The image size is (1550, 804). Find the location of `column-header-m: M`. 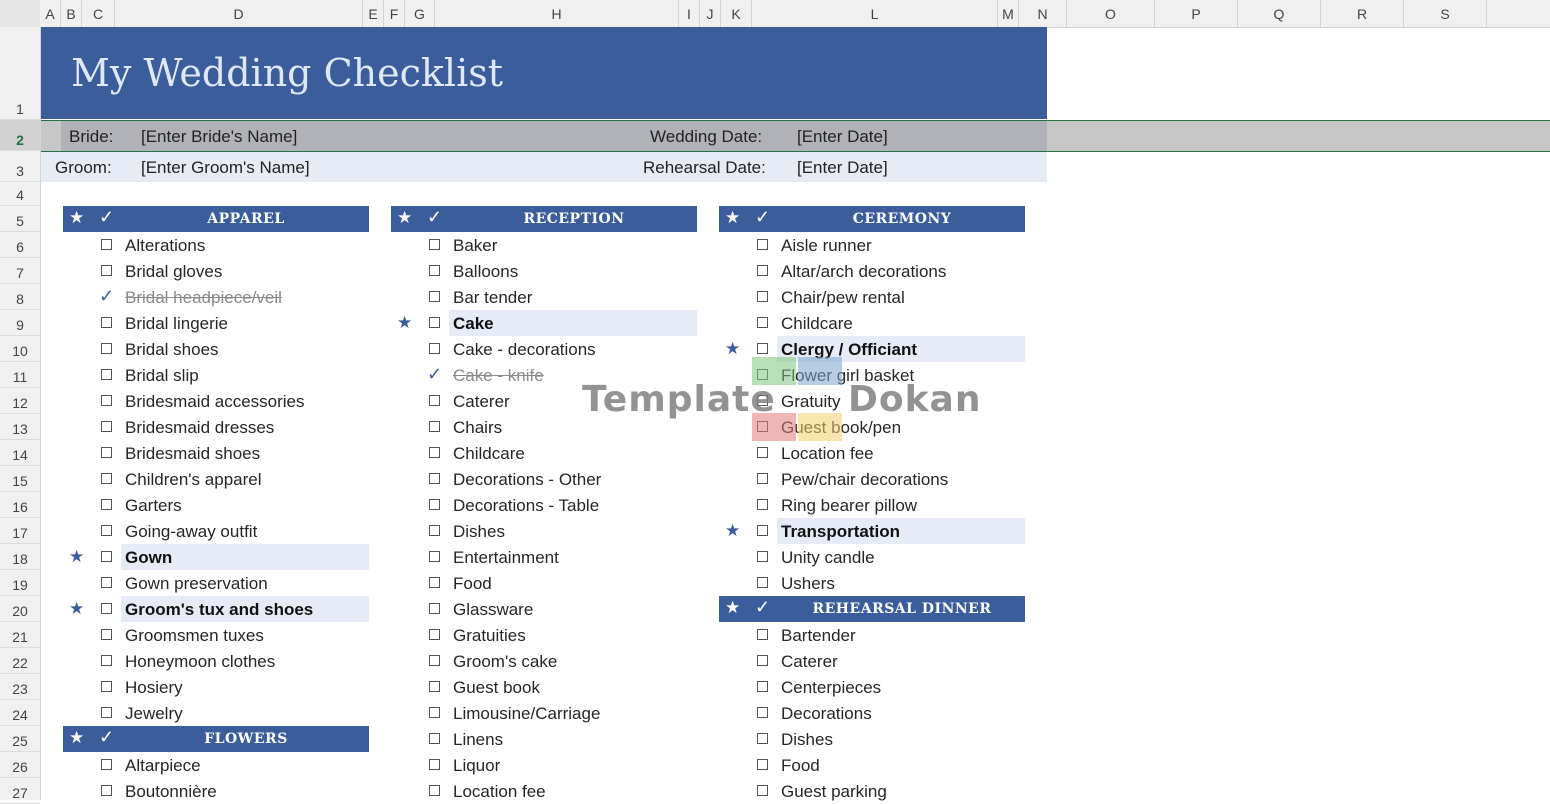

column-header-m: M is located at coordinates (1008, 13).